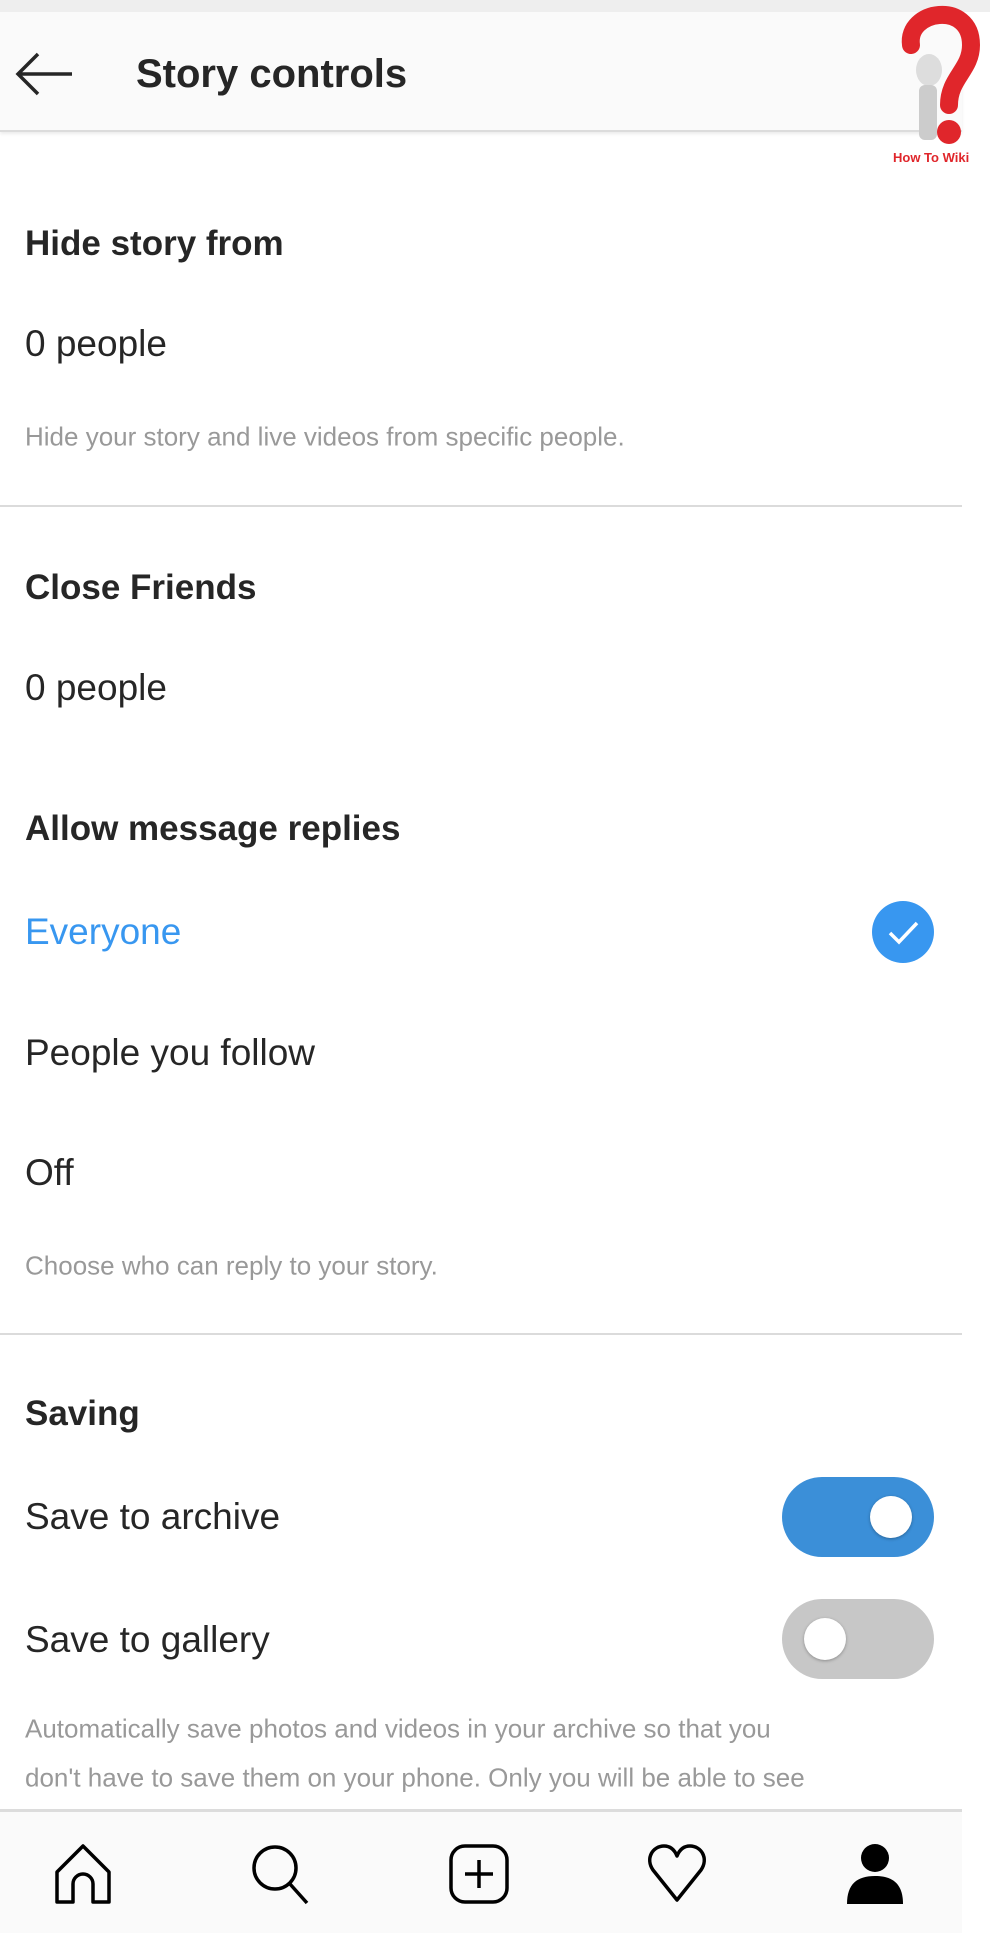  I want to click on save-gallery-label: Save to gallery, so click(147, 1639).